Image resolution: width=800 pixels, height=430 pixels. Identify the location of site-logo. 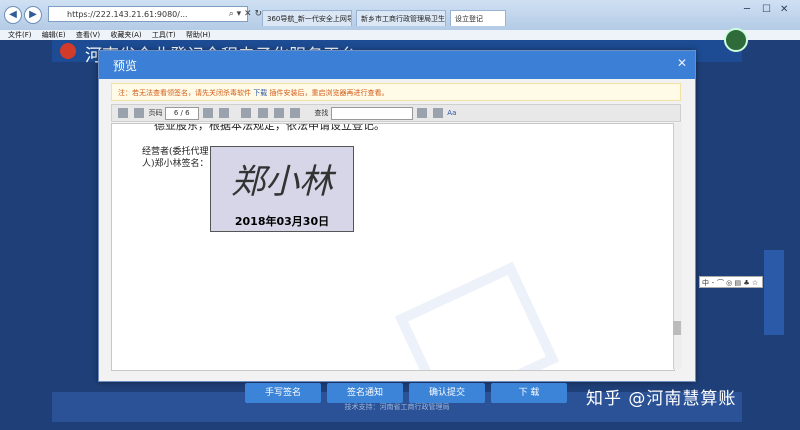
(68, 51).